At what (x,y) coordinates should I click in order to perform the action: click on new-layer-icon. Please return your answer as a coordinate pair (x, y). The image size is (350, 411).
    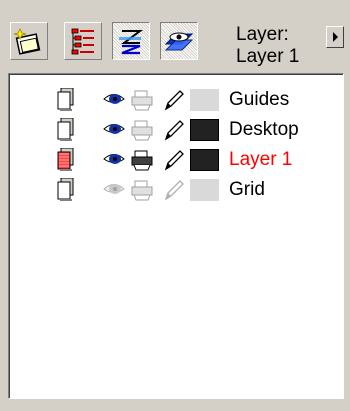
    Looking at the image, I should click on (27, 41).